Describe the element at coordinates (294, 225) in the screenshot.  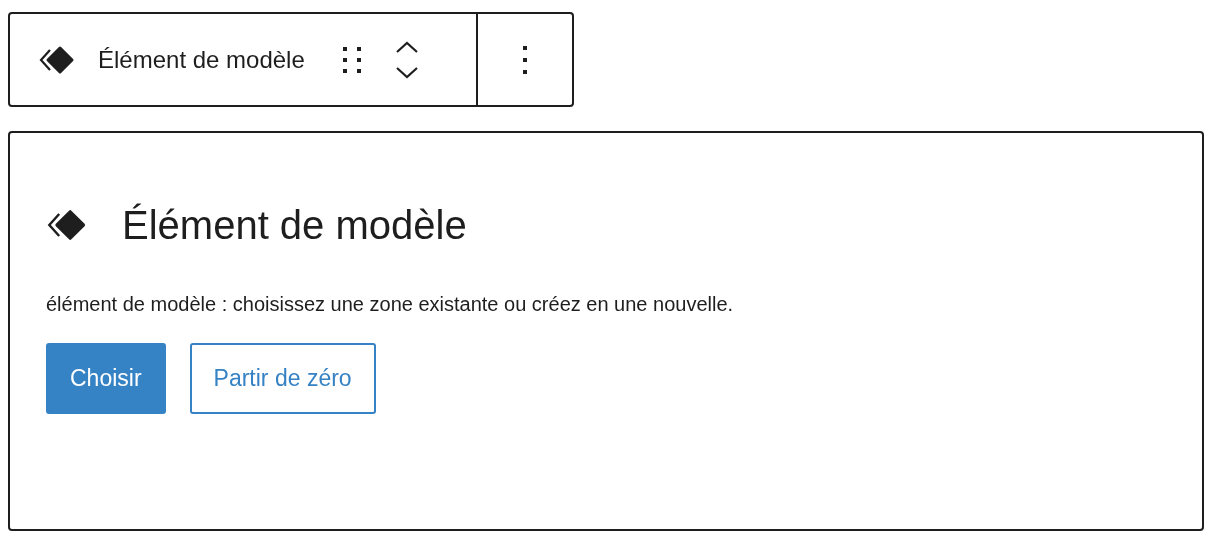
I see `placeholder-title: Élément de modèle` at that location.